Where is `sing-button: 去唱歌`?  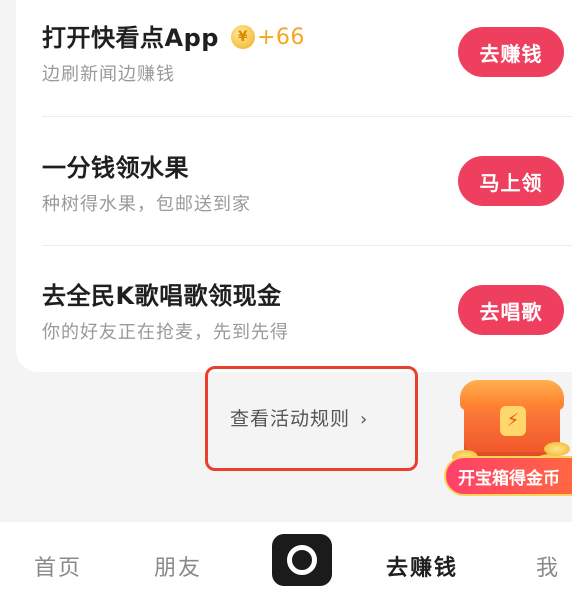 sing-button: 去唱歌 is located at coordinates (511, 310).